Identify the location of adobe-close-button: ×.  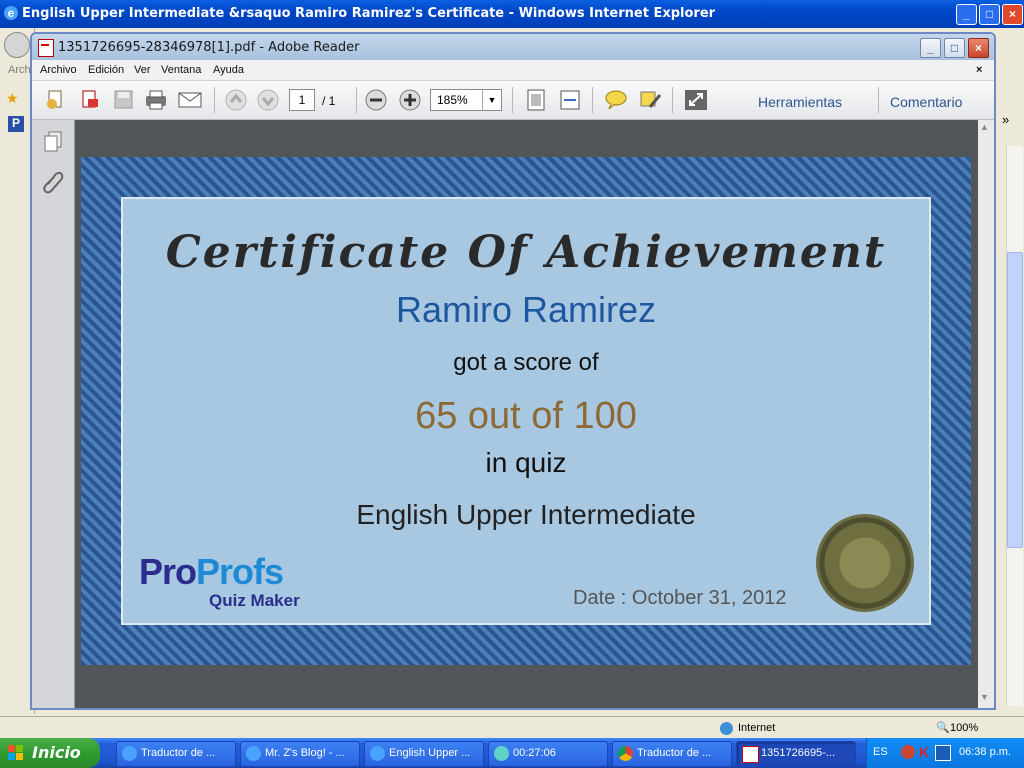
(978, 48).